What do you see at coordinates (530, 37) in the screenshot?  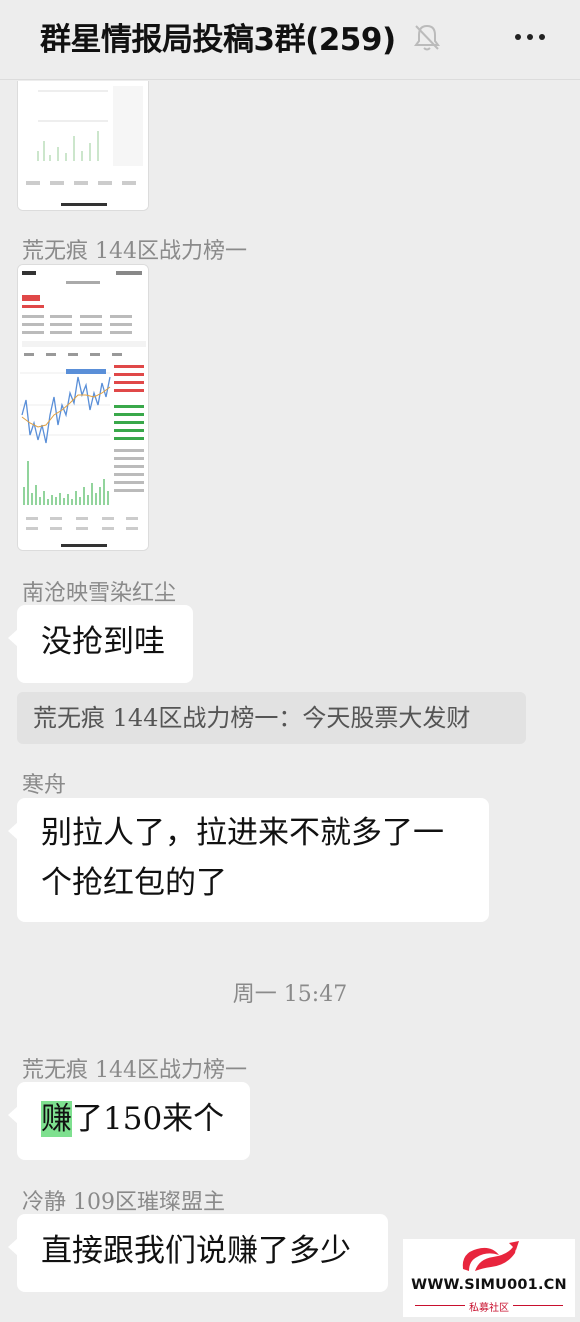 I see `more-dots-icon` at bounding box center [530, 37].